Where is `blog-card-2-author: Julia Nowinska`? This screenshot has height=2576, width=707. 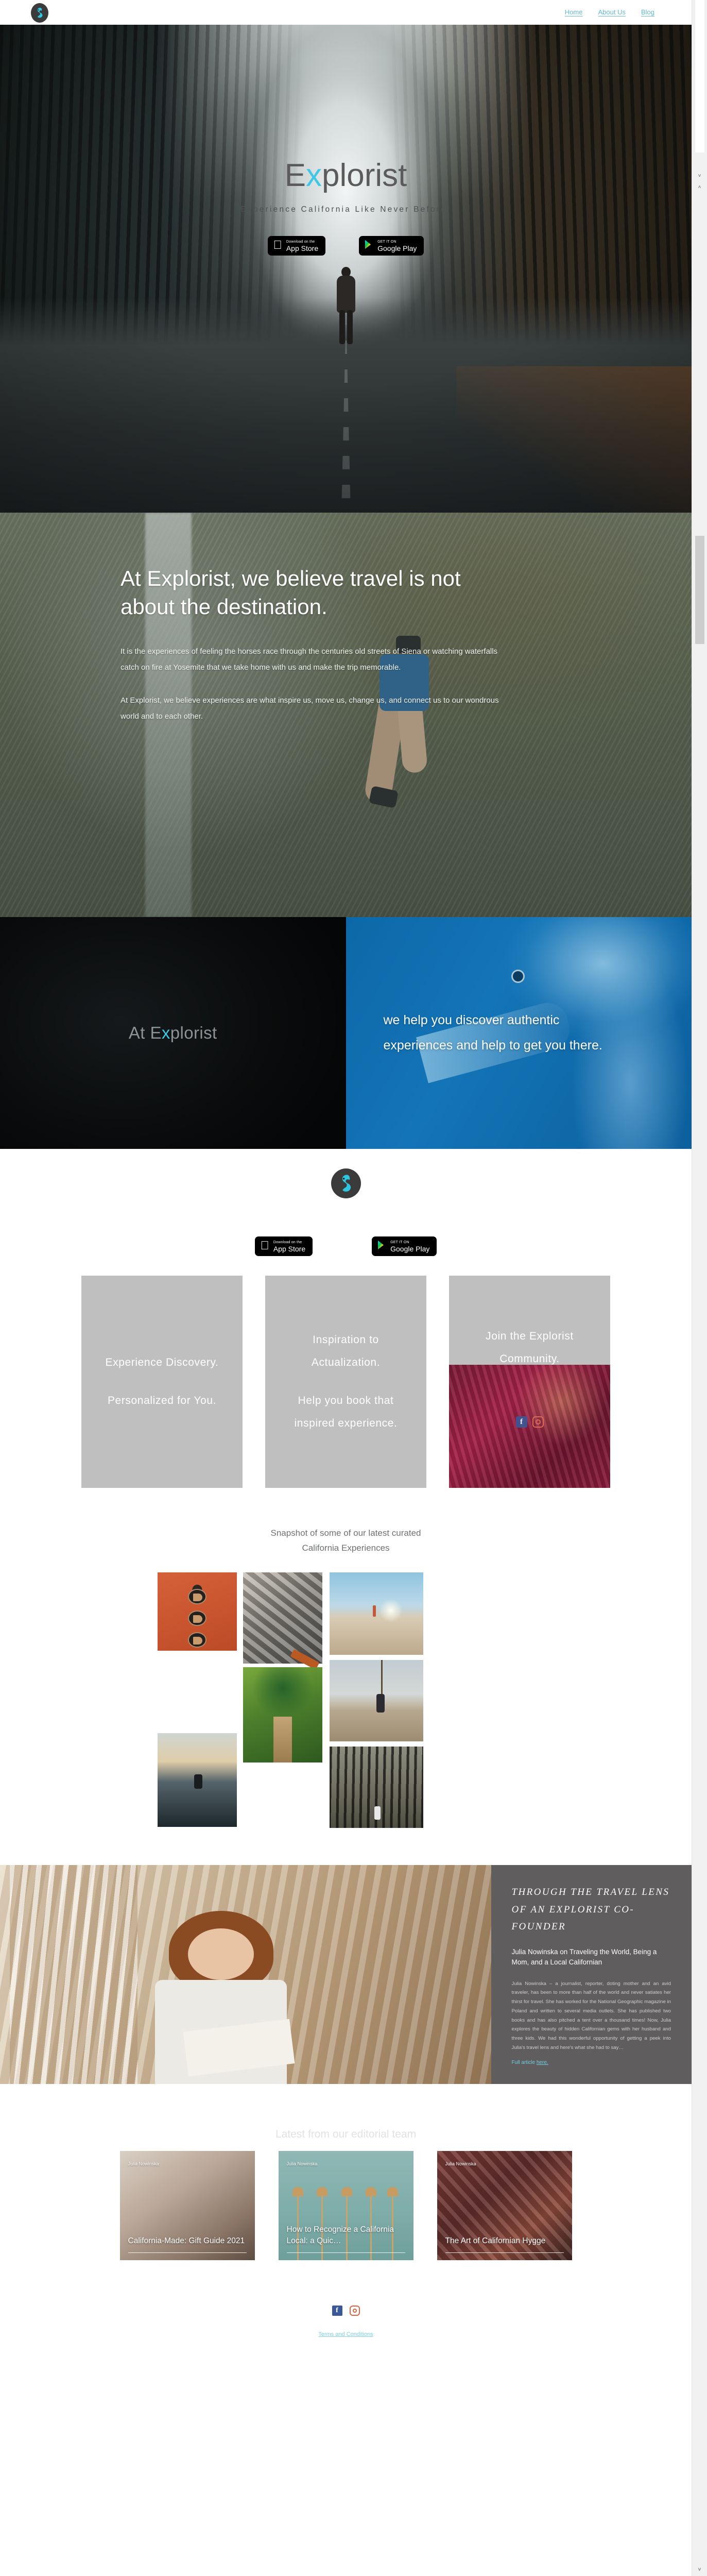 blog-card-2-author: Julia Nowinska is located at coordinates (302, 2163).